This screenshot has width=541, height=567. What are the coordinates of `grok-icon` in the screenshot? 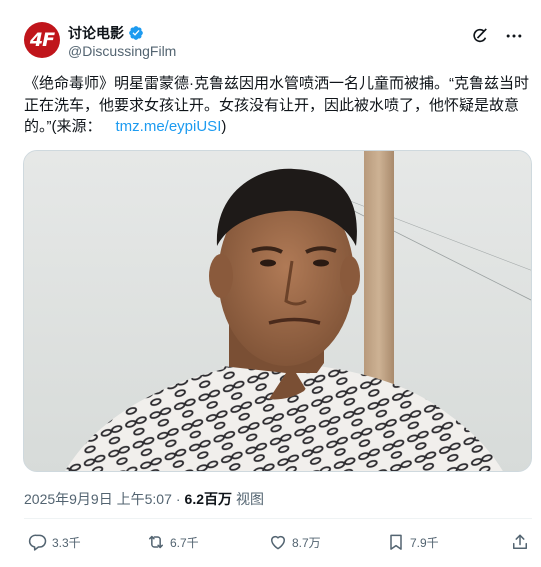 It's located at (480, 36).